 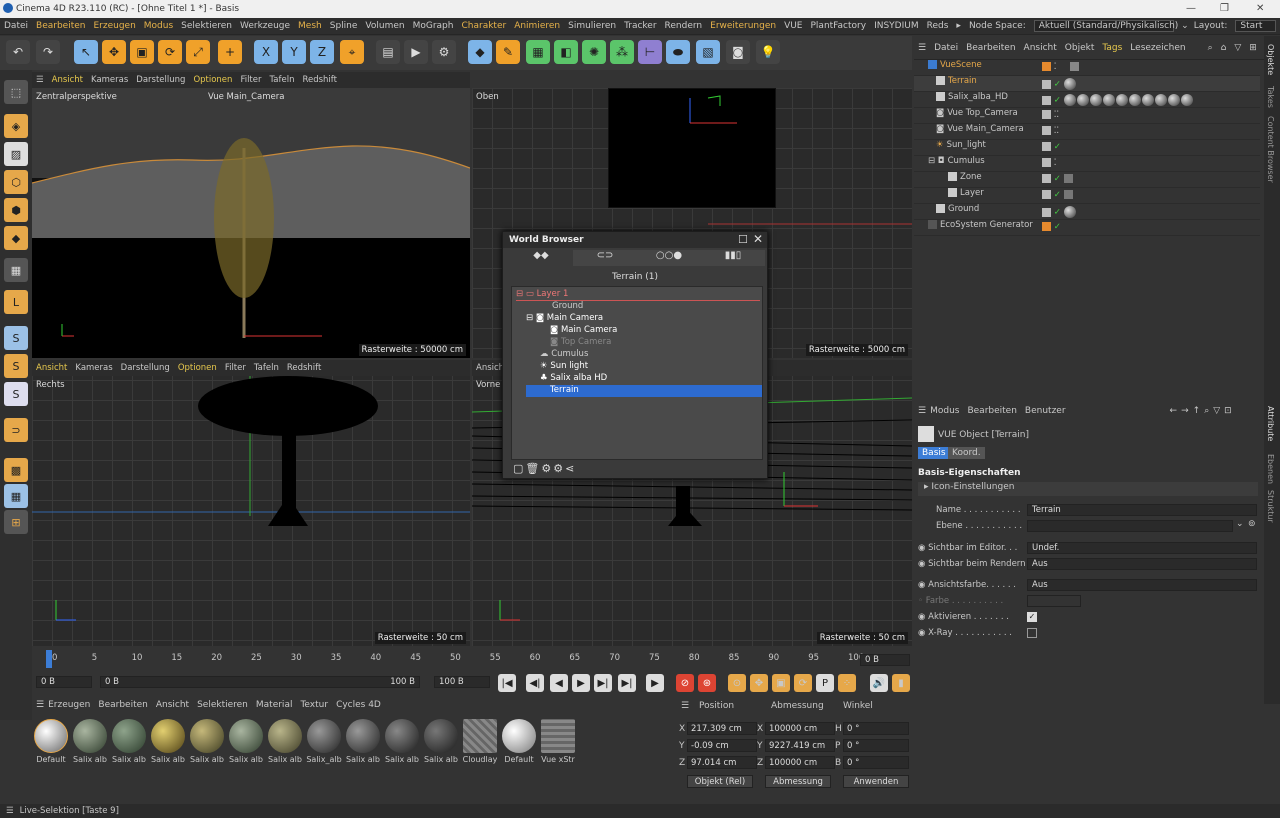 I want to click on mat-menu-bearbeiten: Bearbeiten, so click(x=122, y=705).